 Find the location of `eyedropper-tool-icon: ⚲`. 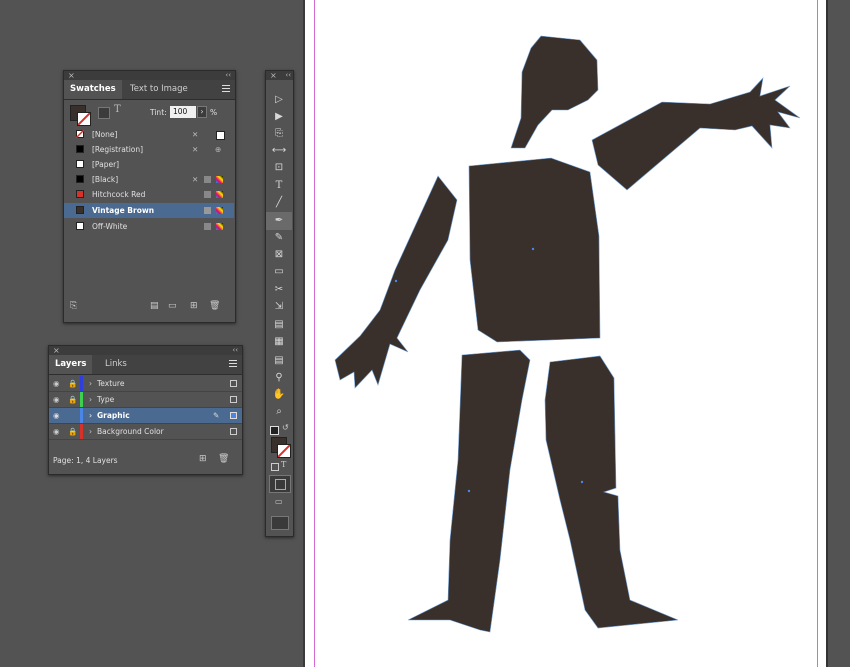

eyedropper-tool-icon: ⚲ is located at coordinates (279, 378).